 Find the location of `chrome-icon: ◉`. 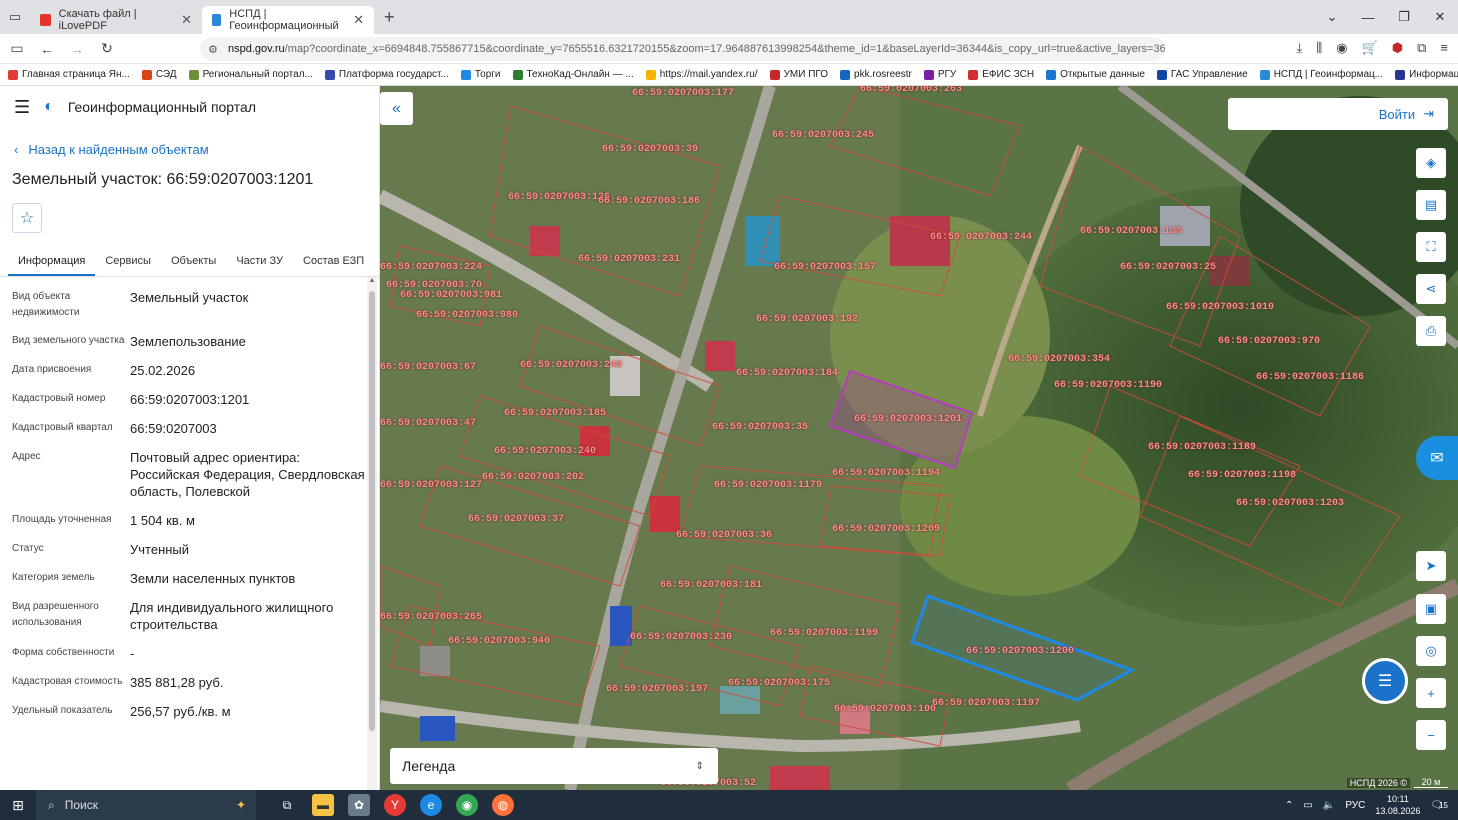

chrome-icon: ◉ is located at coordinates (467, 805).